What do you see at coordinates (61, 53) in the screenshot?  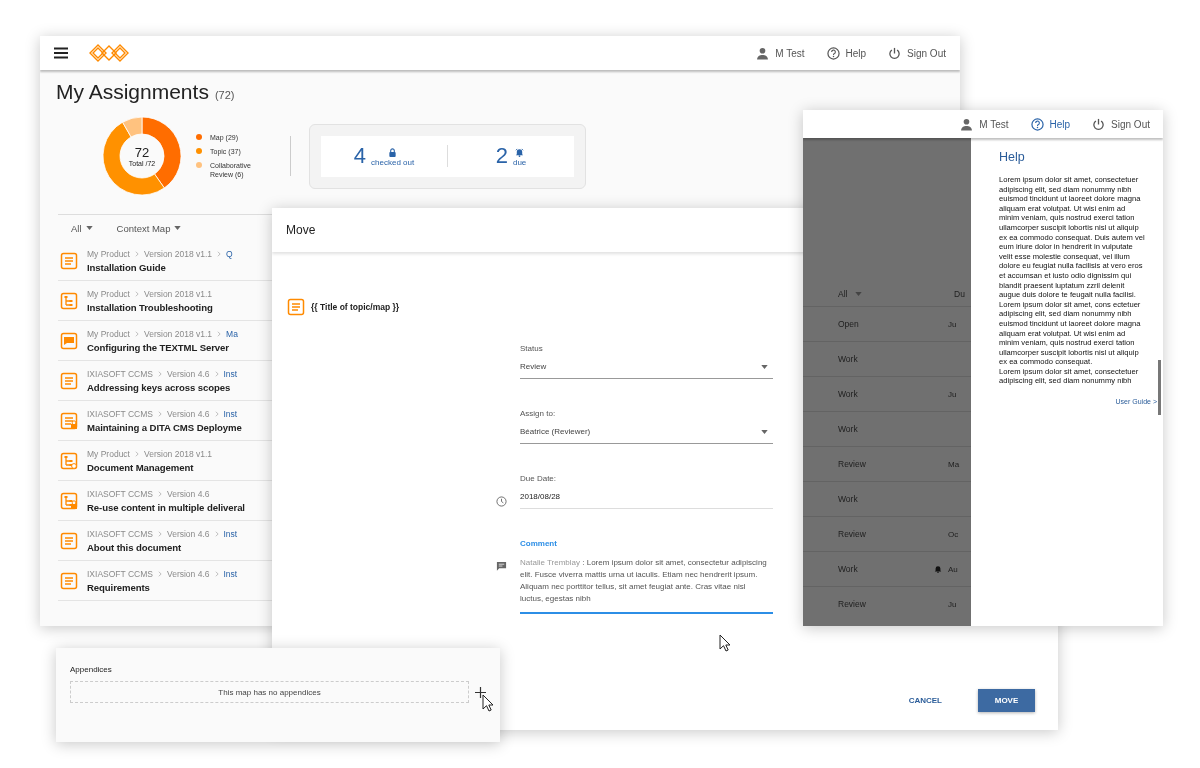 I see `menu-icon` at bounding box center [61, 53].